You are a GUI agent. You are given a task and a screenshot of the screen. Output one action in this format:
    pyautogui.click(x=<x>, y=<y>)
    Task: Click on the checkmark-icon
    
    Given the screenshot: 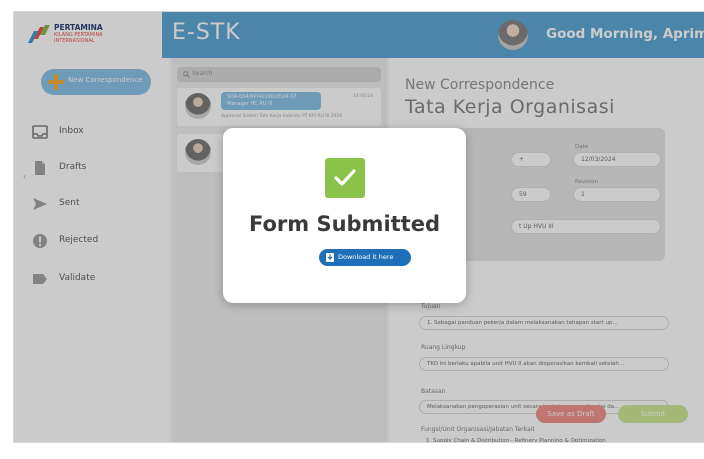 What is the action you would take?
    pyautogui.click(x=345, y=177)
    